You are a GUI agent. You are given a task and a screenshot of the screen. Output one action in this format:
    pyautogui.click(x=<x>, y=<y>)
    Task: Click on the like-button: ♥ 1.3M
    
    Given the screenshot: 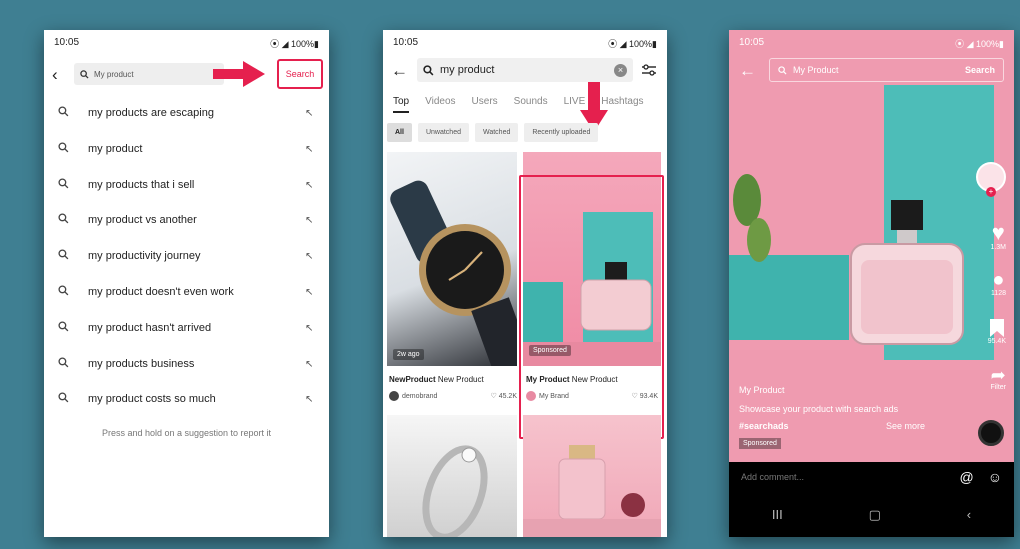 What is the action you would take?
    pyautogui.click(x=998, y=236)
    